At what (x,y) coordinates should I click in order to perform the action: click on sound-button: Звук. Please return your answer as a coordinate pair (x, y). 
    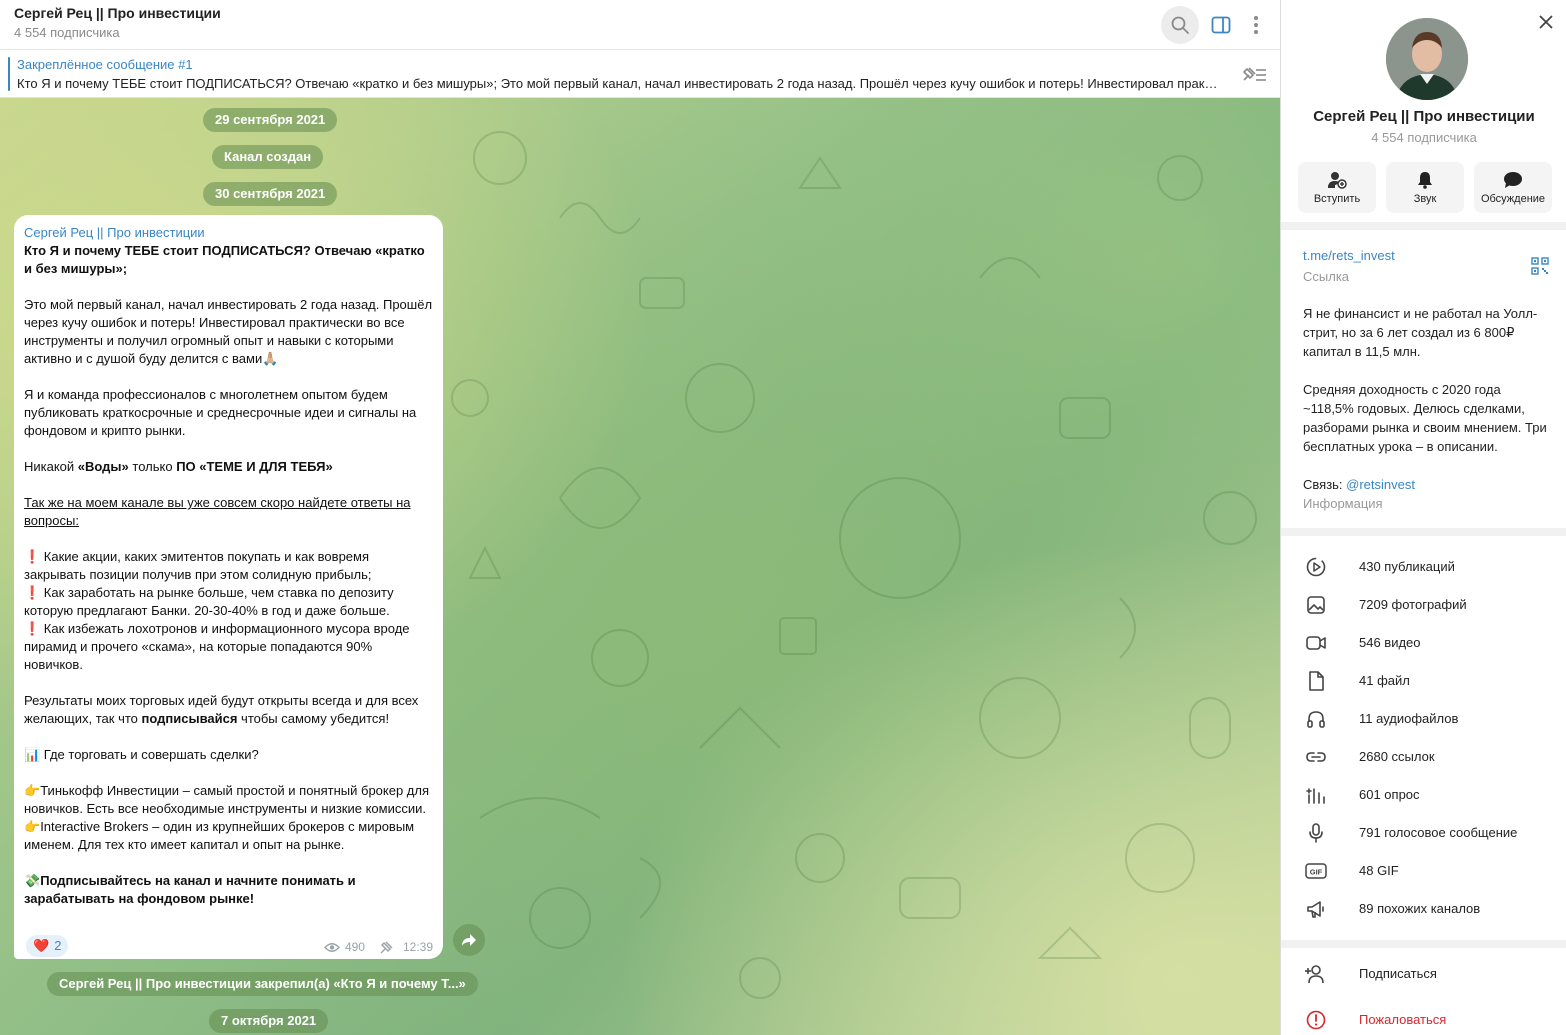
    Looking at the image, I should click on (1425, 187).